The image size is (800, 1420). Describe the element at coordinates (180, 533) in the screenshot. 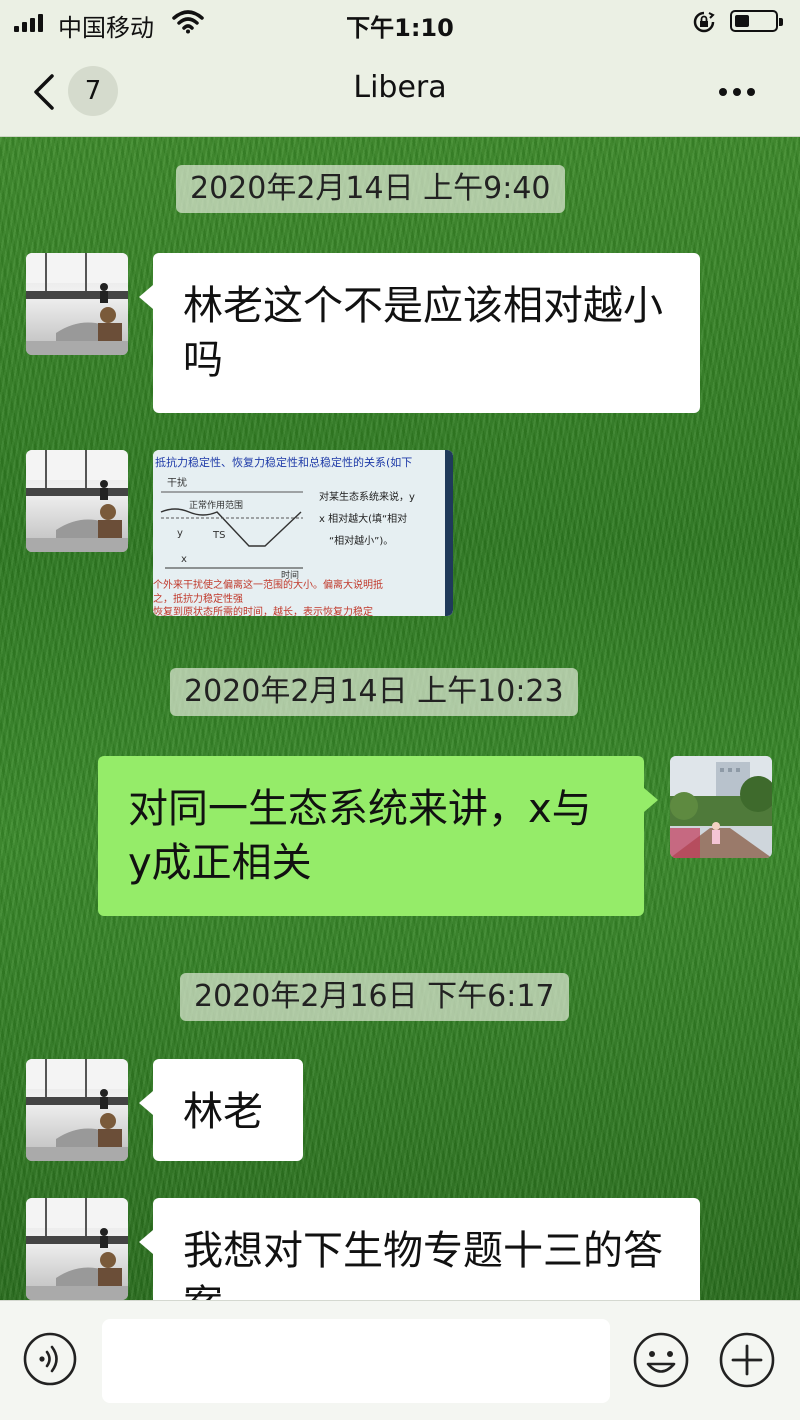

I see `image-label-y: y` at that location.